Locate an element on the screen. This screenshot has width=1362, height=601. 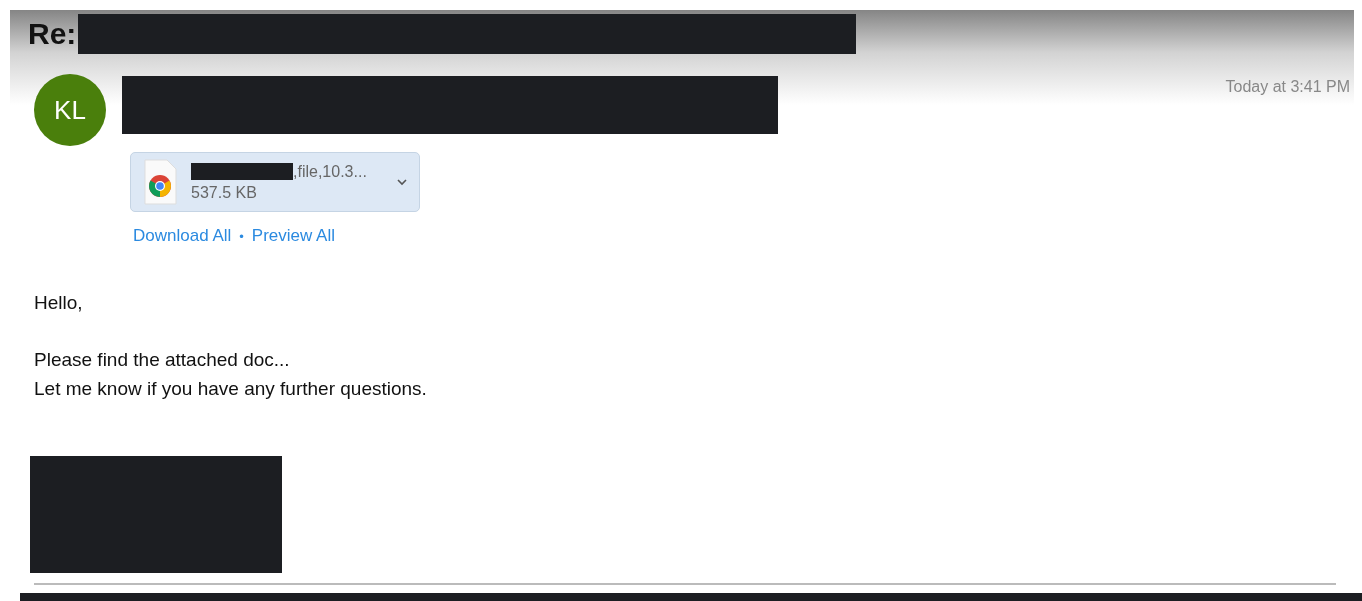
attachment-card: ,file,10.3... 537.5 KB is located at coordinates (275, 182).